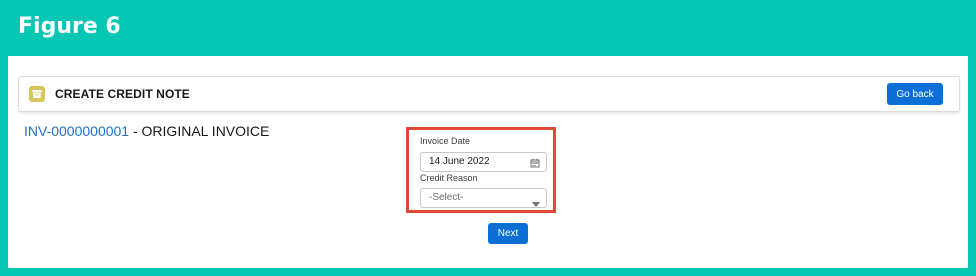 This screenshot has height=276, width=976. Describe the element at coordinates (459, 161) in the screenshot. I see `invoice-date-value: 14 June 2022` at that location.